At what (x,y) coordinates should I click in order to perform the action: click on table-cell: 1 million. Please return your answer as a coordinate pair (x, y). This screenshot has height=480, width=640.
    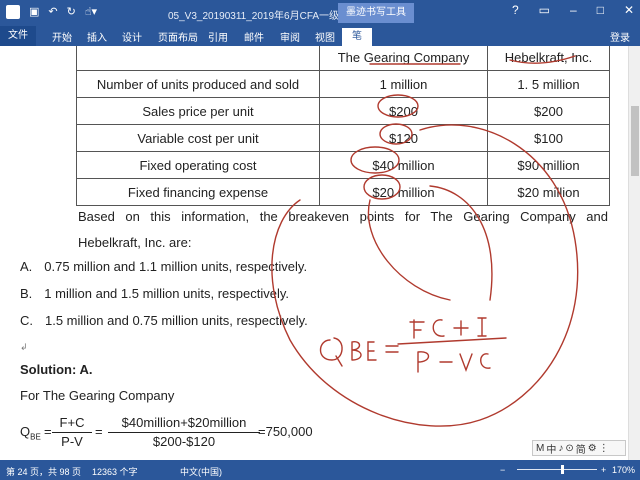
    Looking at the image, I should click on (403, 84).